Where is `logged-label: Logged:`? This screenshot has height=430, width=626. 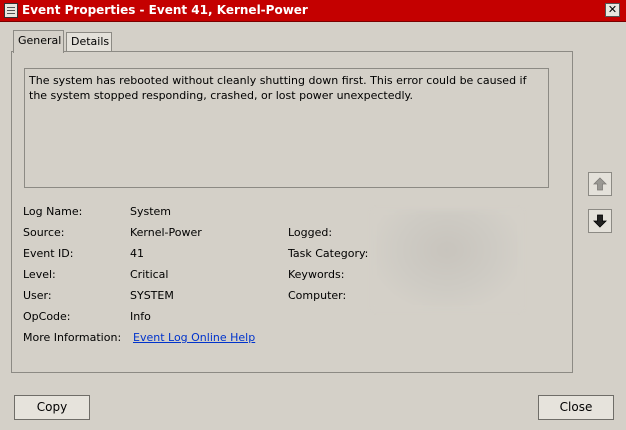 logged-label: Logged: is located at coordinates (310, 232).